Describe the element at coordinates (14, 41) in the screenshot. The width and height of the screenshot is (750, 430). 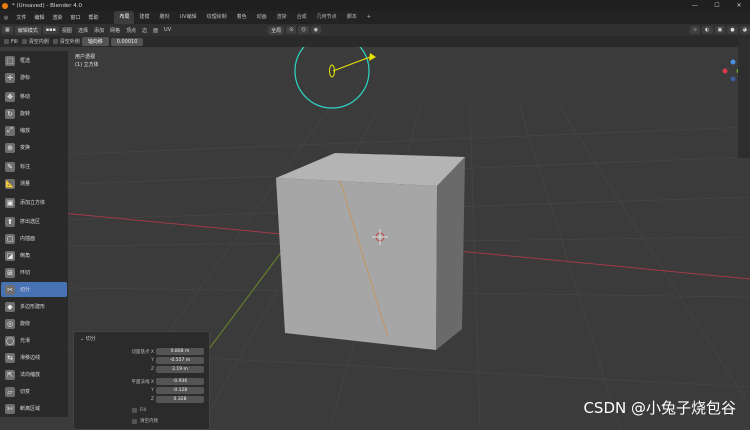
I see `fill-label: Fill` at that location.